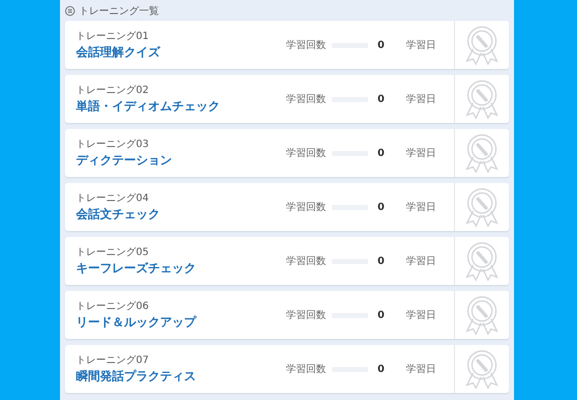  I want to click on training-title: キーフレーズチェック, so click(136, 268).